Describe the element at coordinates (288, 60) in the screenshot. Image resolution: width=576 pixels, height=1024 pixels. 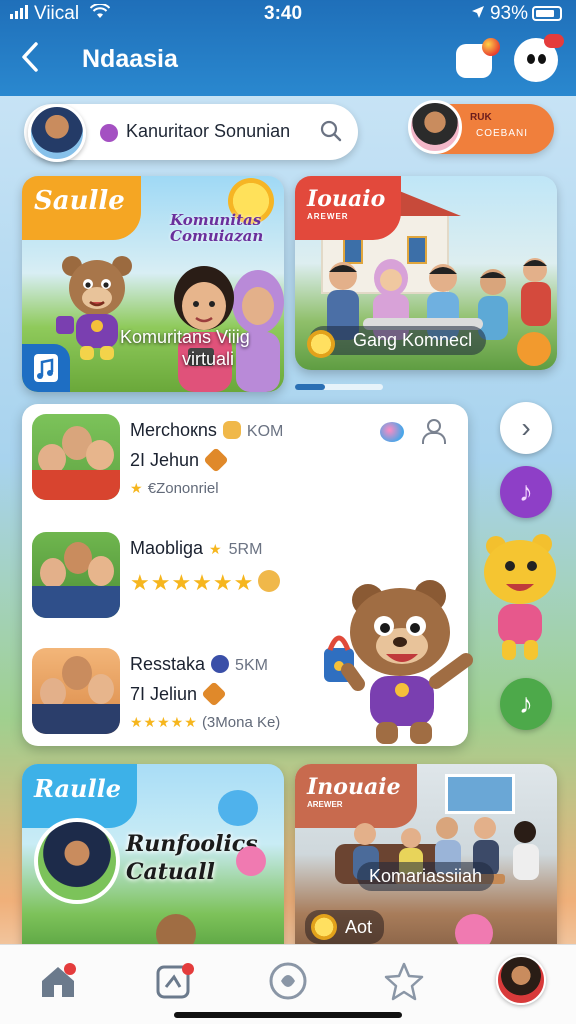
I see `header: Ndaasia` at that location.